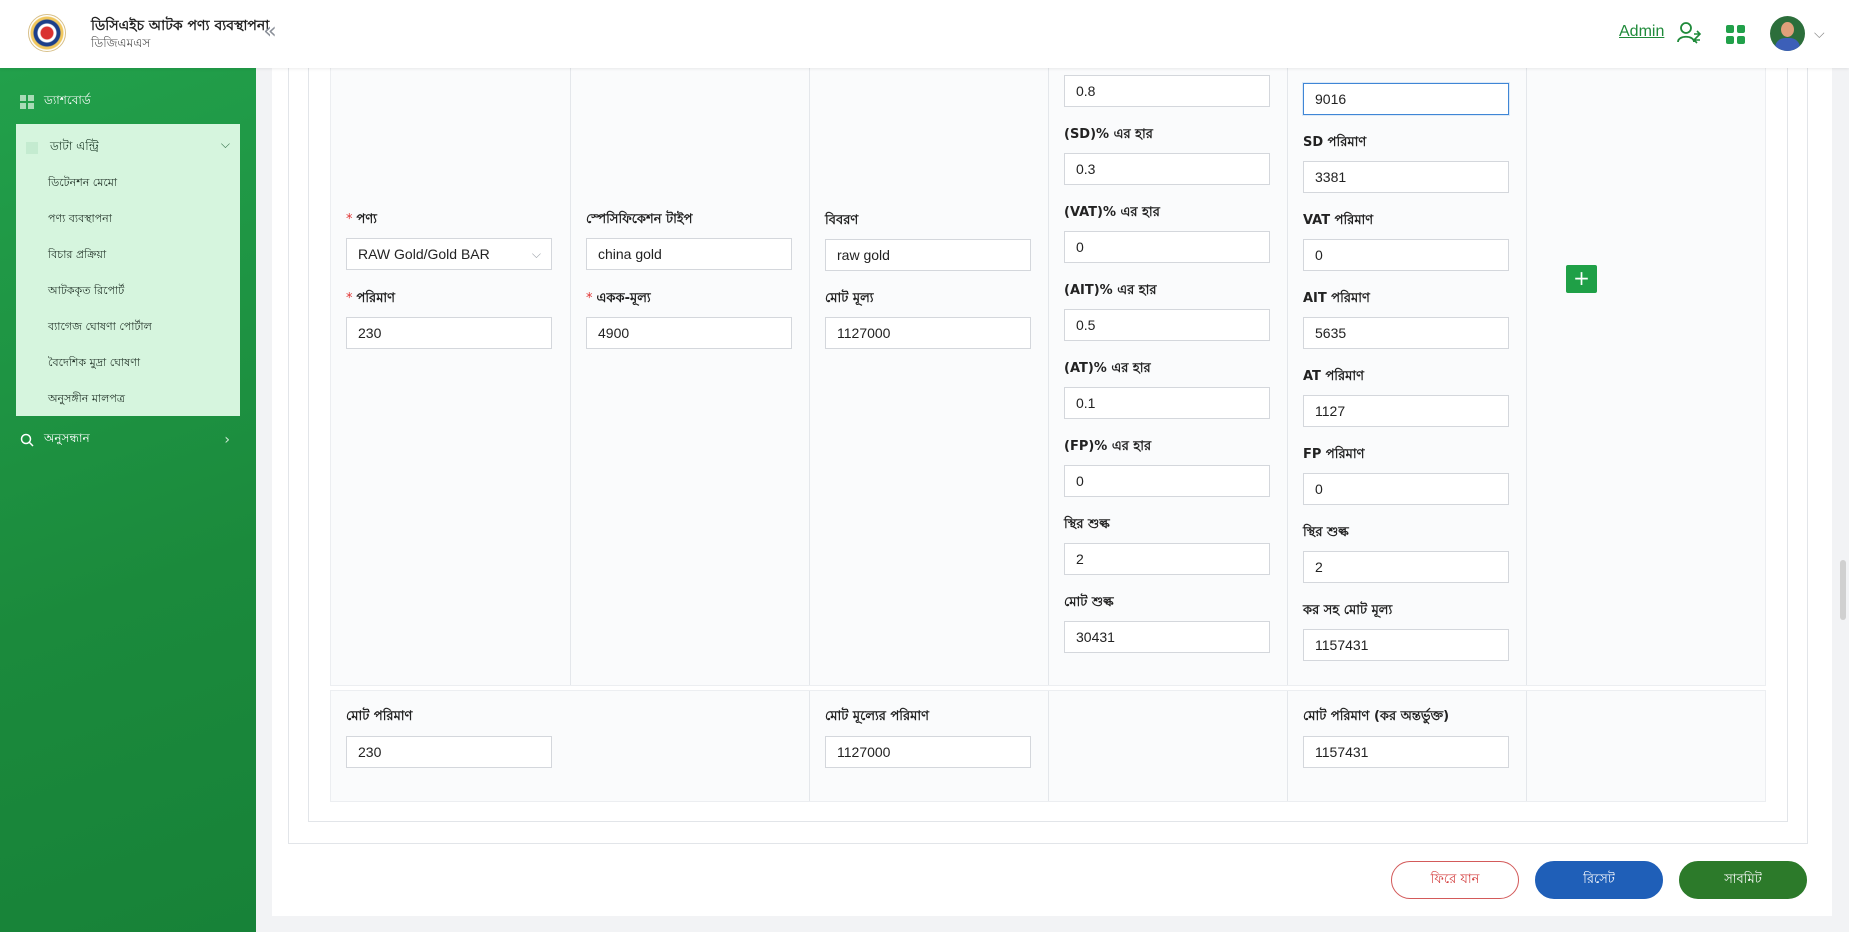 The height and width of the screenshot is (932, 1849). Describe the element at coordinates (1406, 411) in the screenshot. I see `at-amount-input: 1127` at that location.